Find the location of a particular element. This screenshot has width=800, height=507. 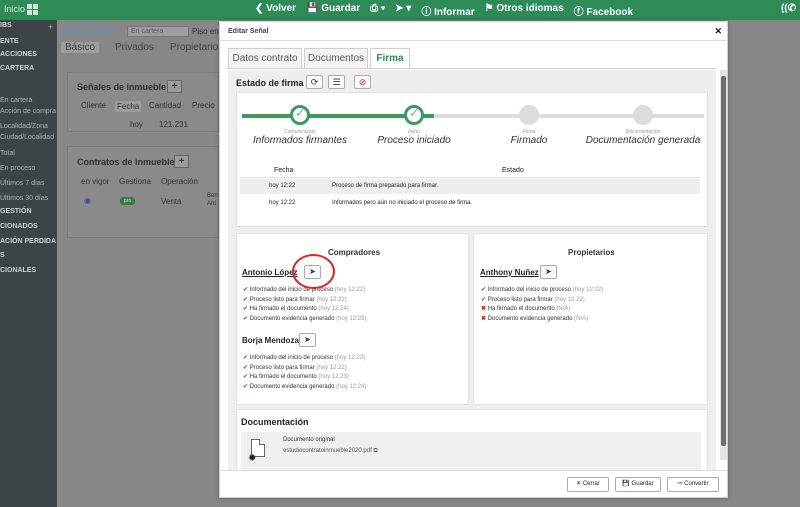

sidebar-item: CIONADOS is located at coordinates (19, 226).